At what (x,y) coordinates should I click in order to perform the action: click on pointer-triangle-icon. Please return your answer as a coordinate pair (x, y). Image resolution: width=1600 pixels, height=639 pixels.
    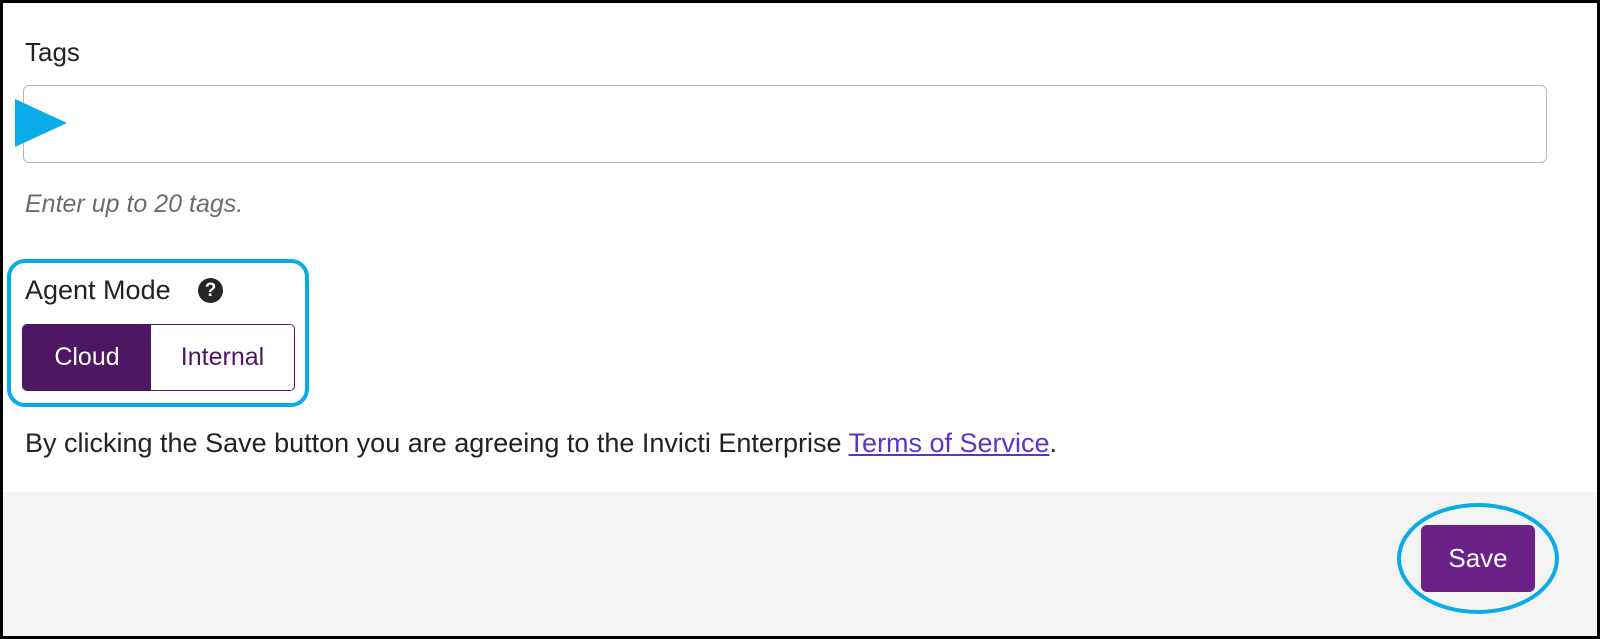
    Looking at the image, I should click on (41, 123).